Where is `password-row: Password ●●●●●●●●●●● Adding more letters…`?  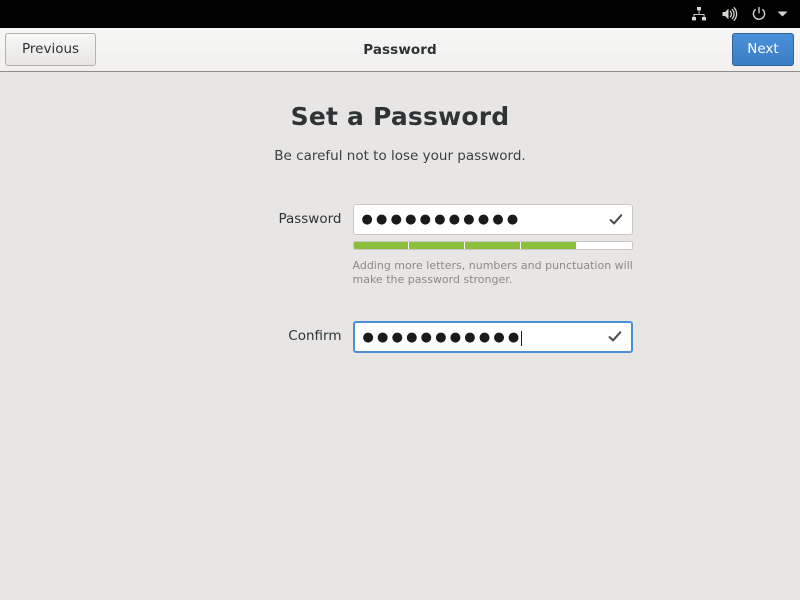 password-row: Password ●●●●●●●●●●● Adding more letters… is located at coordinates (400, 245).